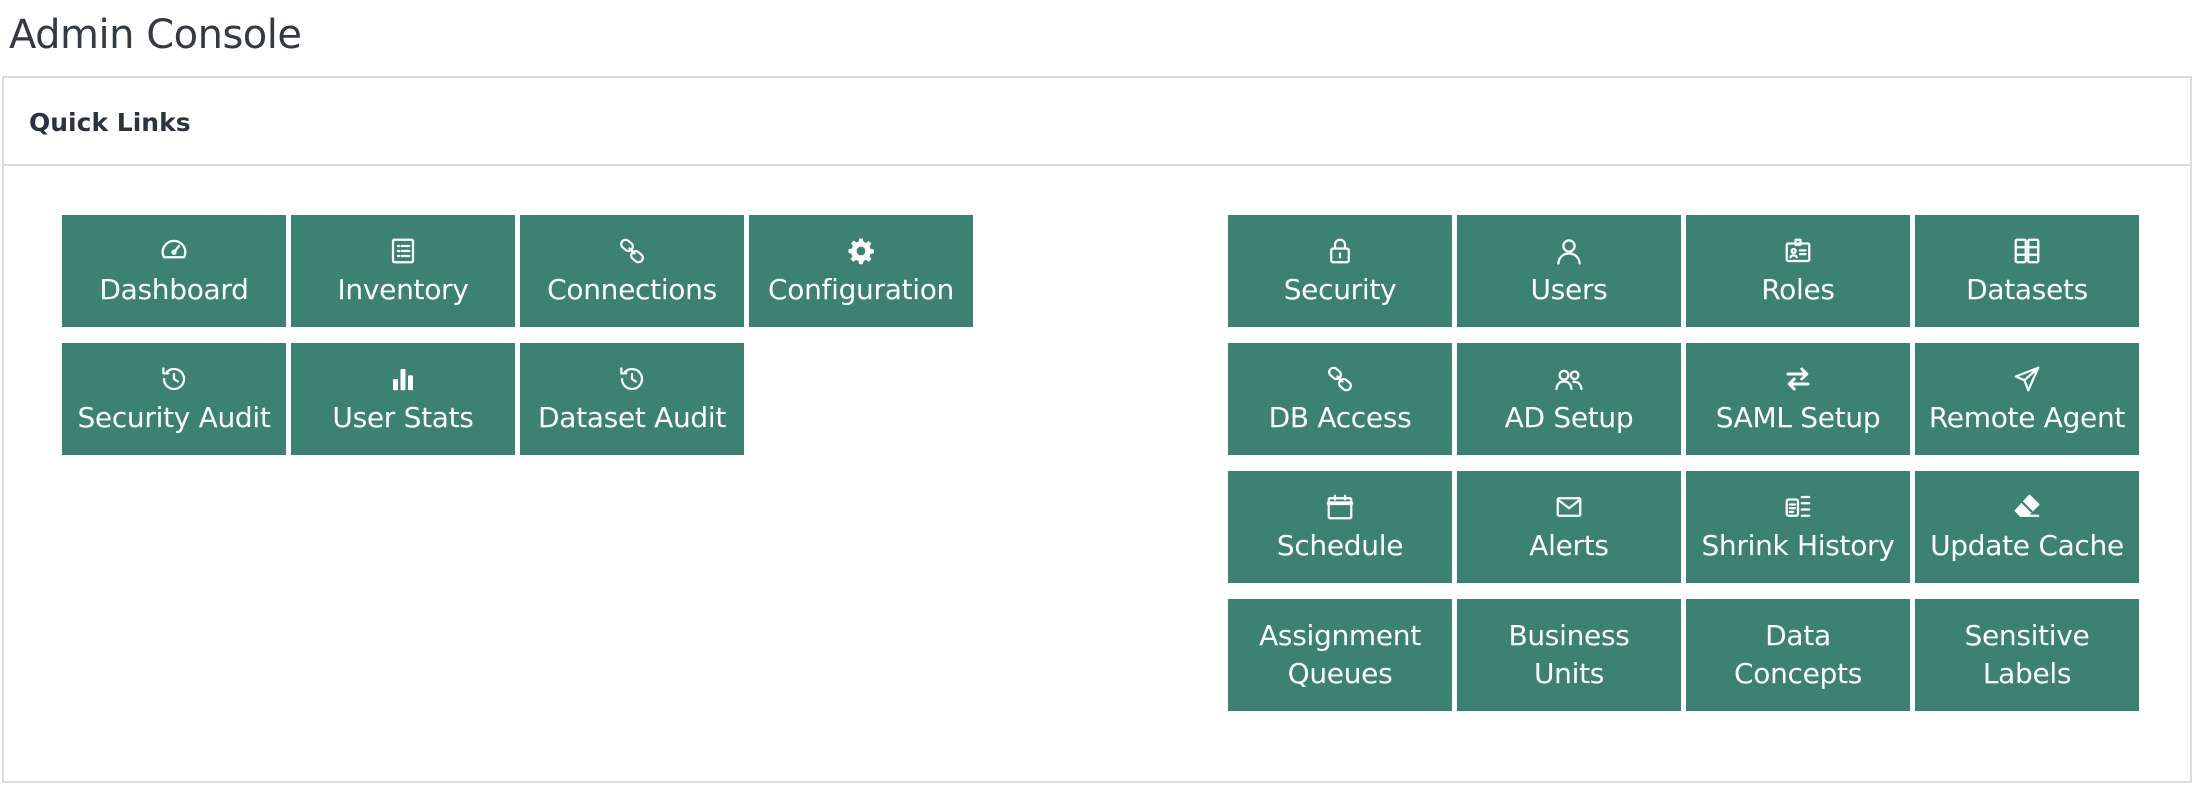  Describe the element at coordinates (403, 417) in the screenshot. I see `tile-label: User Stats` at that location.